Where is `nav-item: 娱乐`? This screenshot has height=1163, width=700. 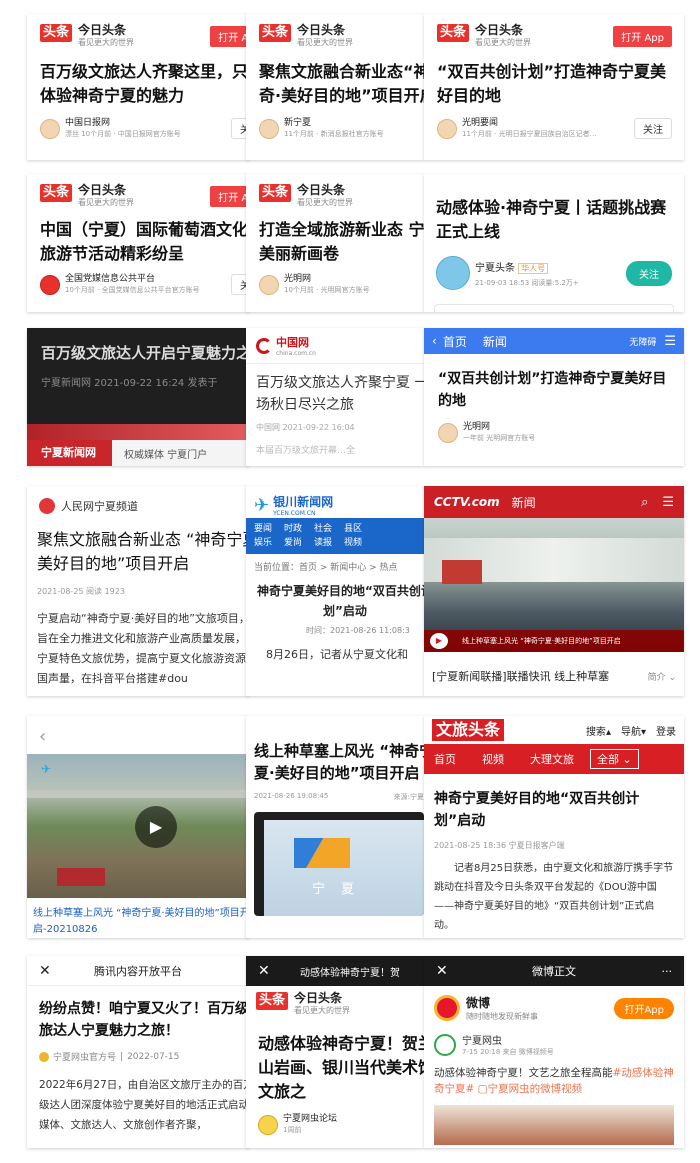 nav-item: 娱乐 is located at coordinates (263, 543).